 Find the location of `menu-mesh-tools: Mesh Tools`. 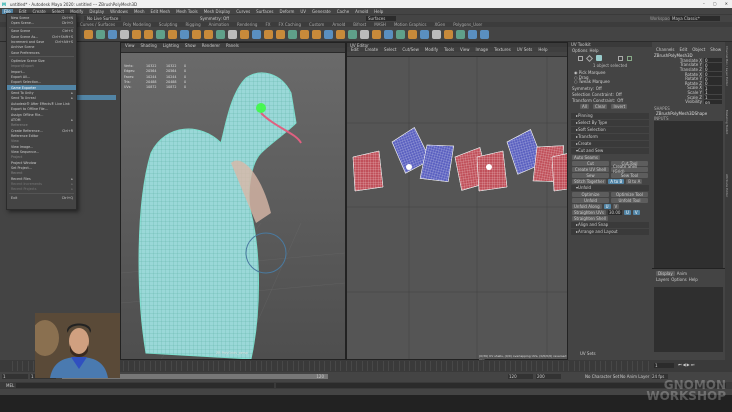

menu-mesh-tools: Mesh Tools is located at coordinates (187, 11).